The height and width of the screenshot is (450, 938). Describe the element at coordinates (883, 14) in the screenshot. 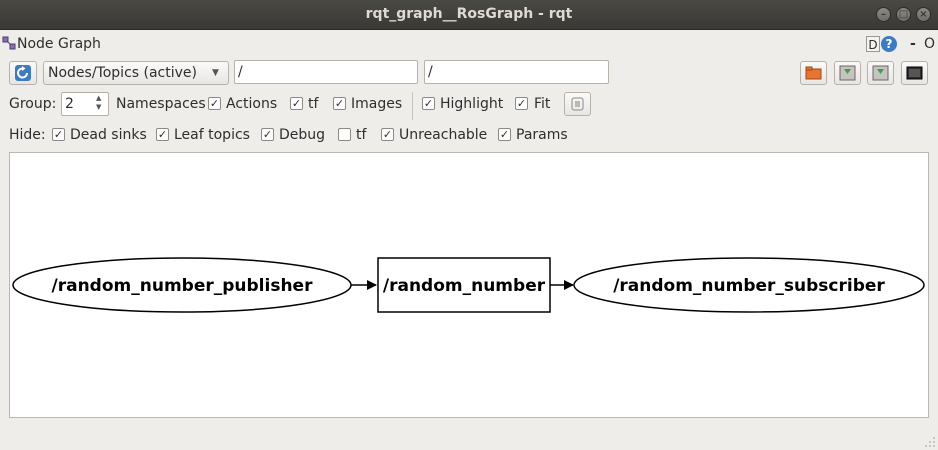

I see `minimize-window-button: –` at that location.